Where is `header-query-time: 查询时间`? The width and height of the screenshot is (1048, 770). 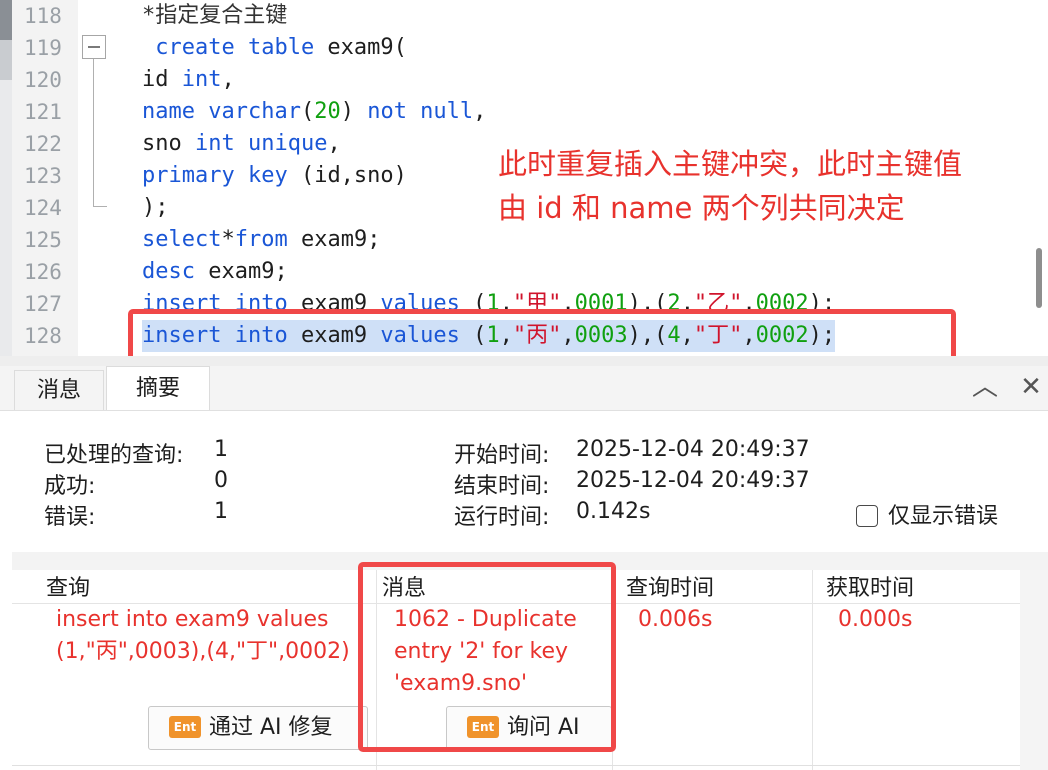
header-query-time: 查询时间 is located at coordinates (712, 587).